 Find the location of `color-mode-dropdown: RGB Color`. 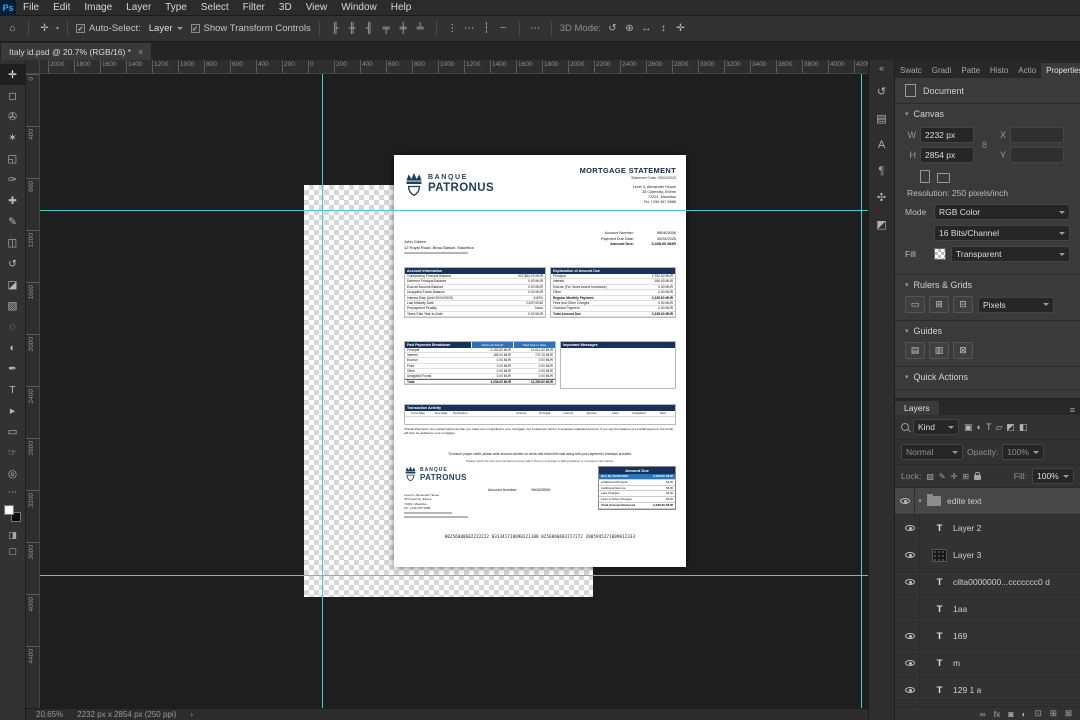

color-mode-dropdown: RGB Color is located at coordinates (1002, 212).